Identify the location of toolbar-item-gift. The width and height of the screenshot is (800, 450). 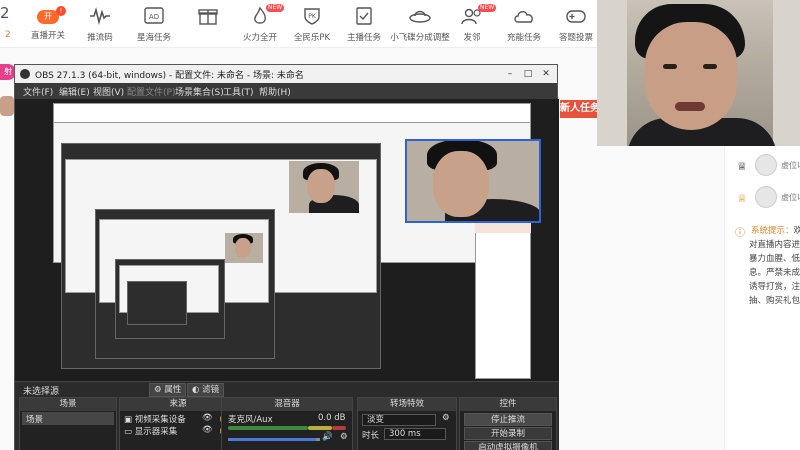
(208, 26).